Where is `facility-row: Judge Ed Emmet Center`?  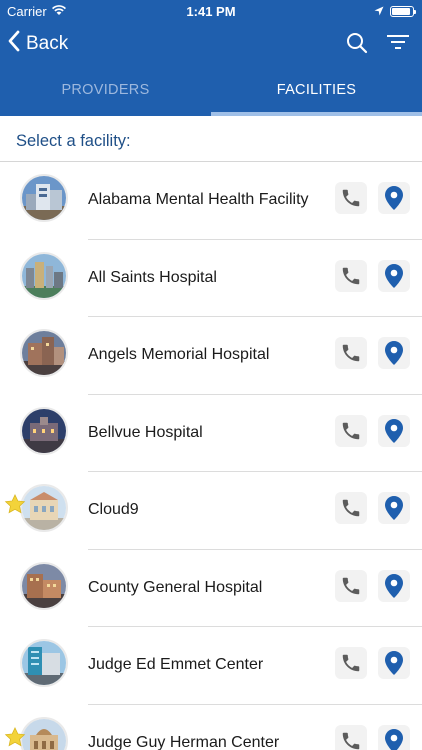
facility-row: Judge Ed Emmet Center is located at coordinates (211, 666).